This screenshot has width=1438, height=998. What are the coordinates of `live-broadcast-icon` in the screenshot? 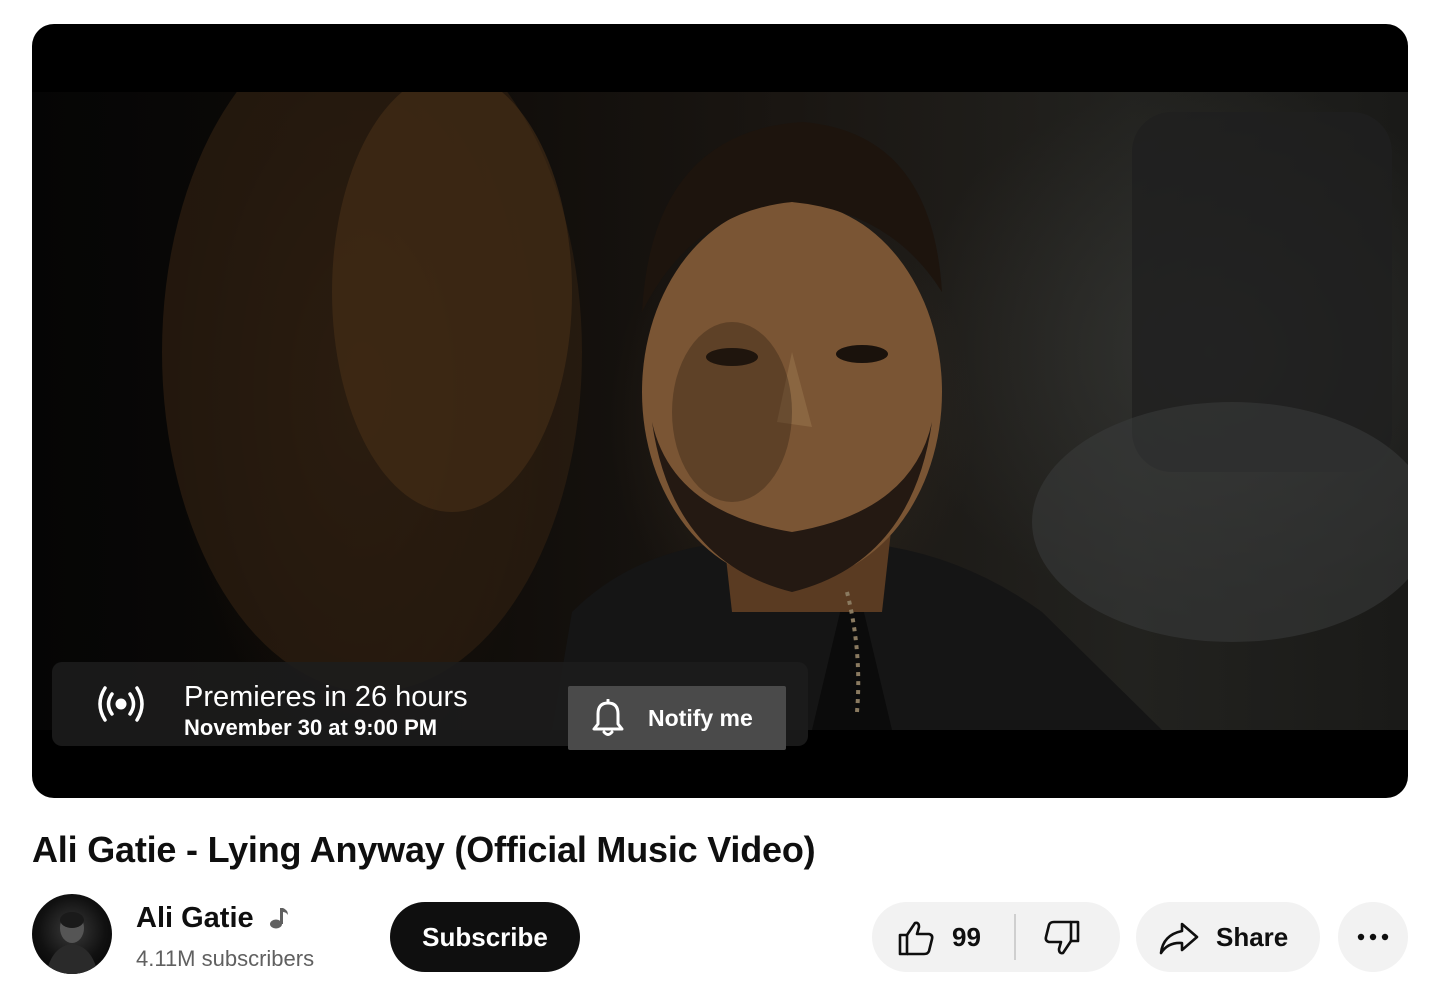 It's located at (121, 704).